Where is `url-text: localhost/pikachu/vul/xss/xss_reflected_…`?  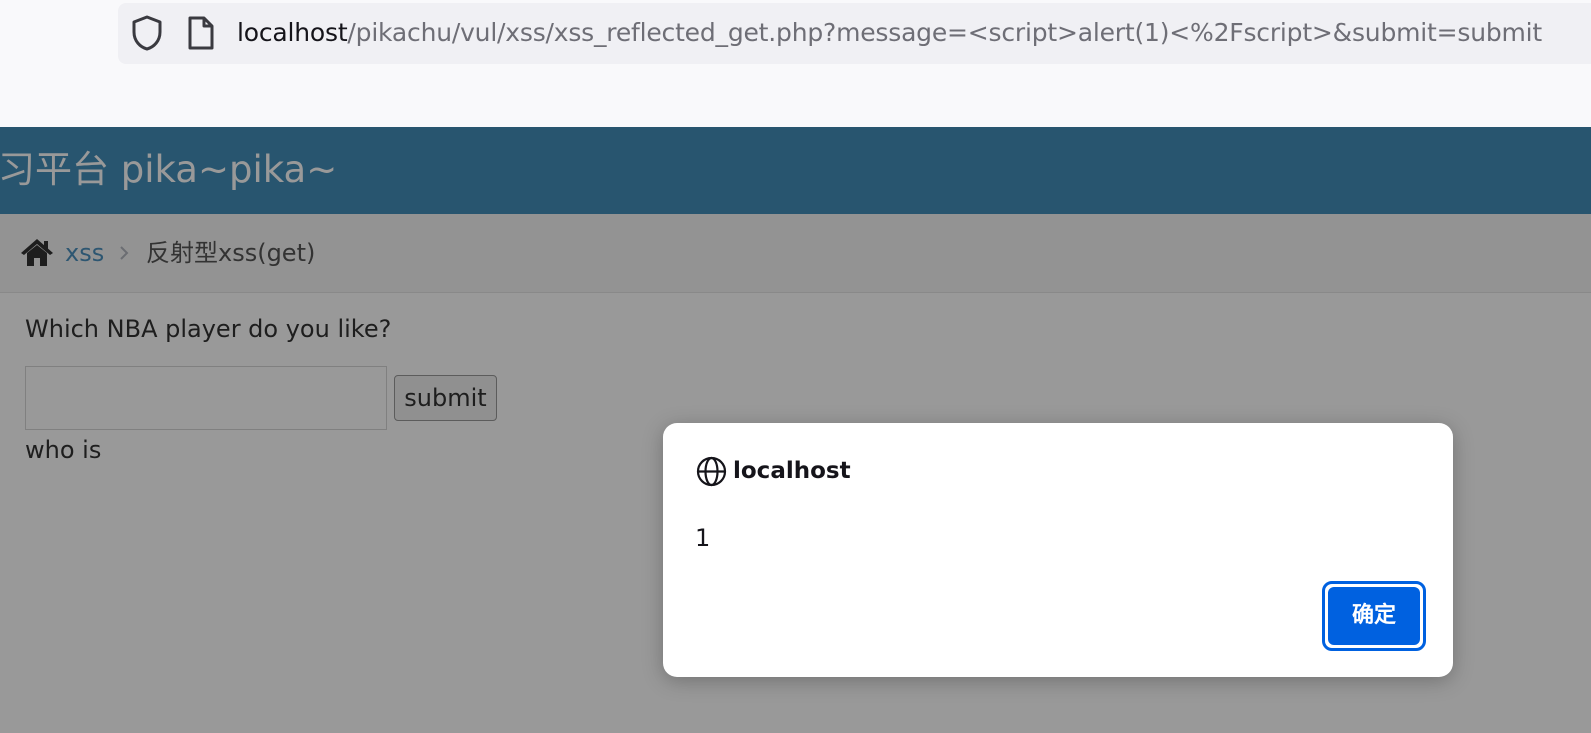 url-text: localhost/pikachu/vul/xss/xss_reflected_… is located at coordinates (889, 33).